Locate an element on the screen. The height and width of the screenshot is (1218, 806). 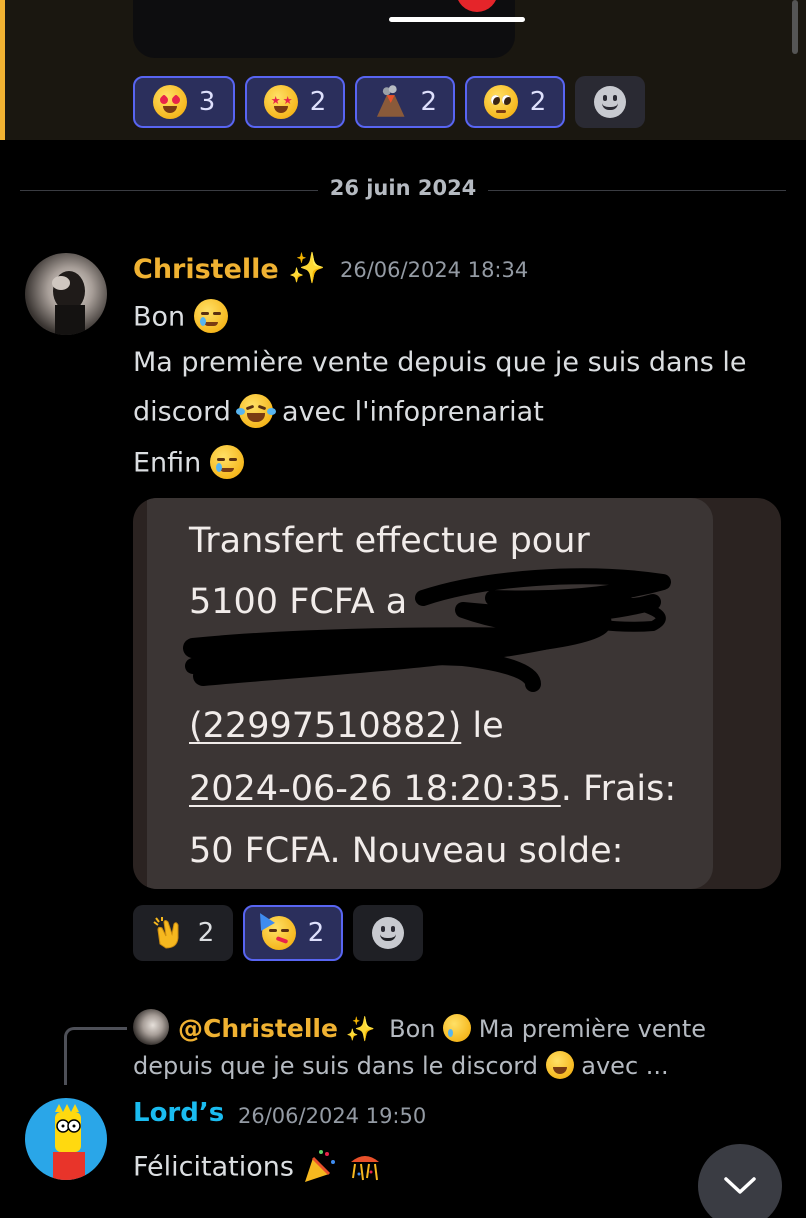
jump-to-bottom-button is located at coordinates (740, 1181).